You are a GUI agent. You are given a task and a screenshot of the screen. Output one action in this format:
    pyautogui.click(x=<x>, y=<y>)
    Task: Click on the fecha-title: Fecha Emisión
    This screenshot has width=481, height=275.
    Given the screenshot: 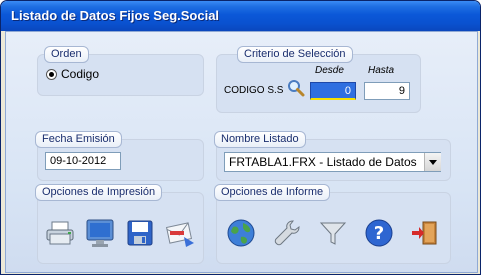 What is the action you would take?
    pyautogui.click(x=78, y=139)
    